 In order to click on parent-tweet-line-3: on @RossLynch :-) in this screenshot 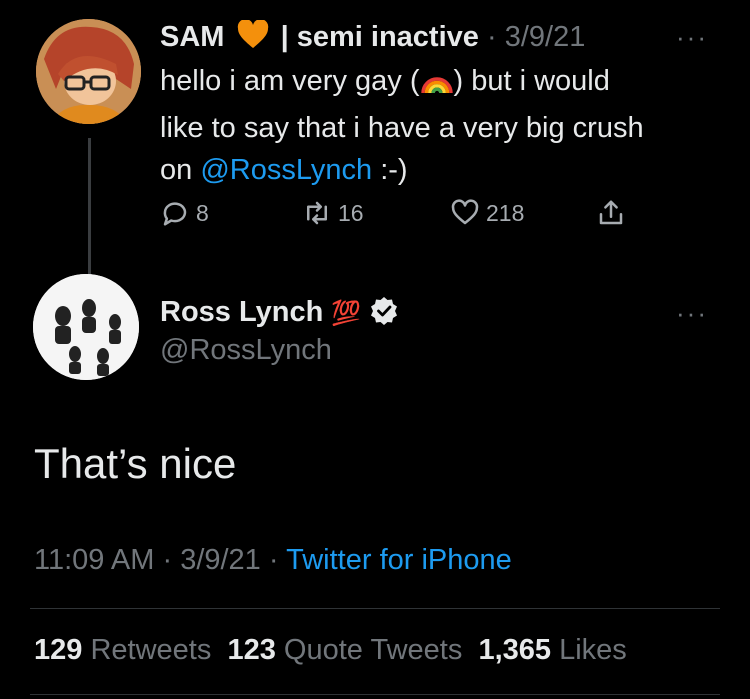, I will do `click(445, 170)`.